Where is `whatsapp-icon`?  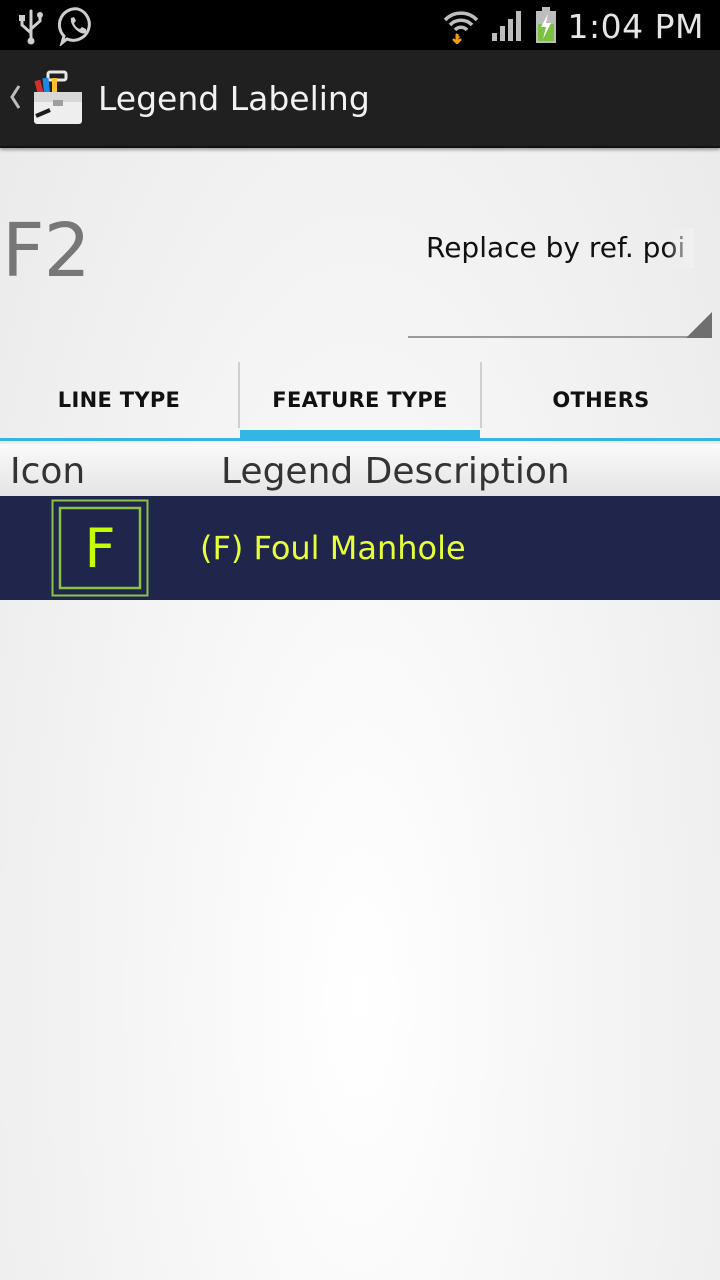 whatsapp-icon is located at coordinates (77, 28).